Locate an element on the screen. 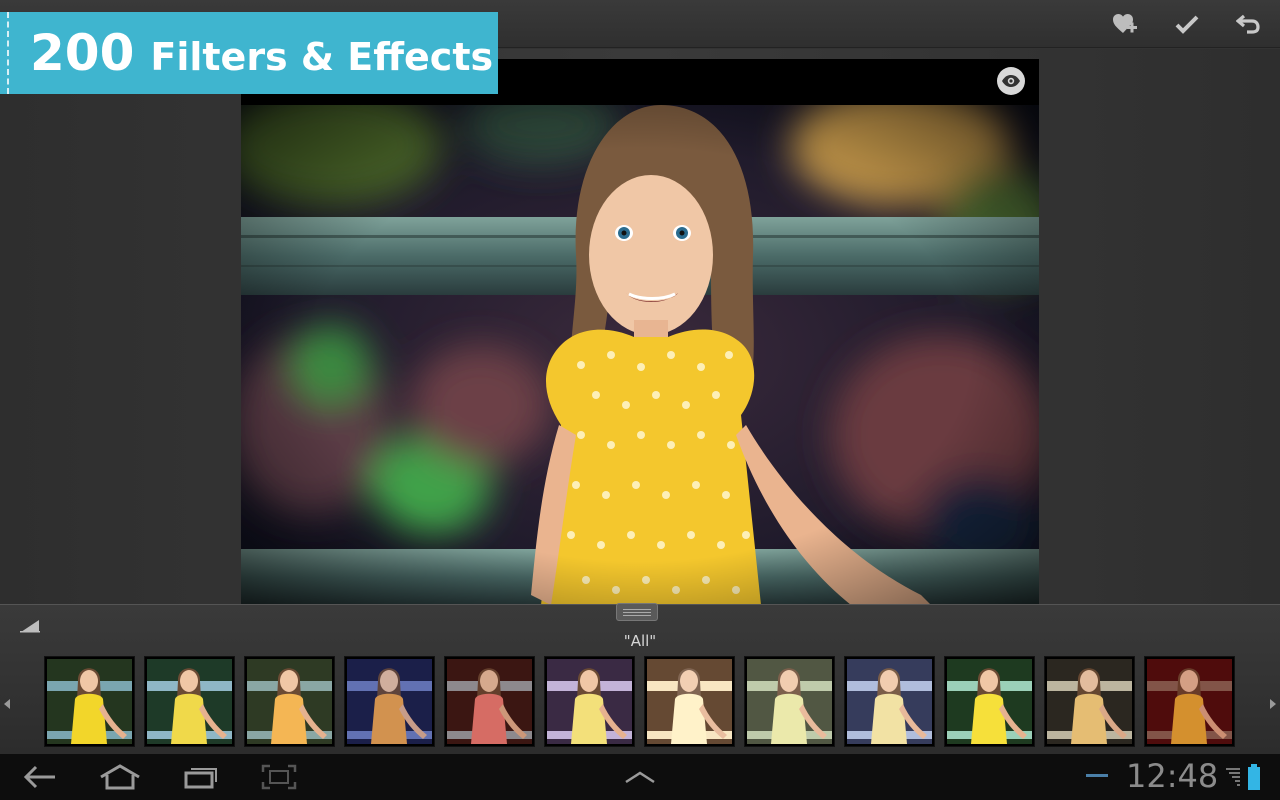 Image resolution: width=1280 pixels, height=800 pixels. screenshot-icon is located at coordinates (279, 777).